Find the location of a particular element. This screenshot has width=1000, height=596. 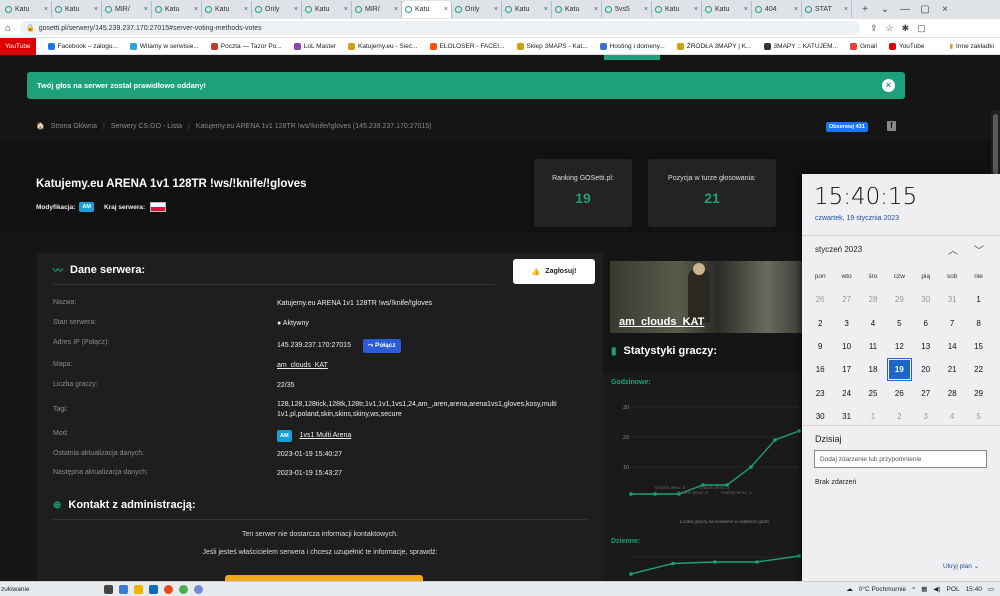

home-icon: ⌂ is located at coordinates (8, 28).